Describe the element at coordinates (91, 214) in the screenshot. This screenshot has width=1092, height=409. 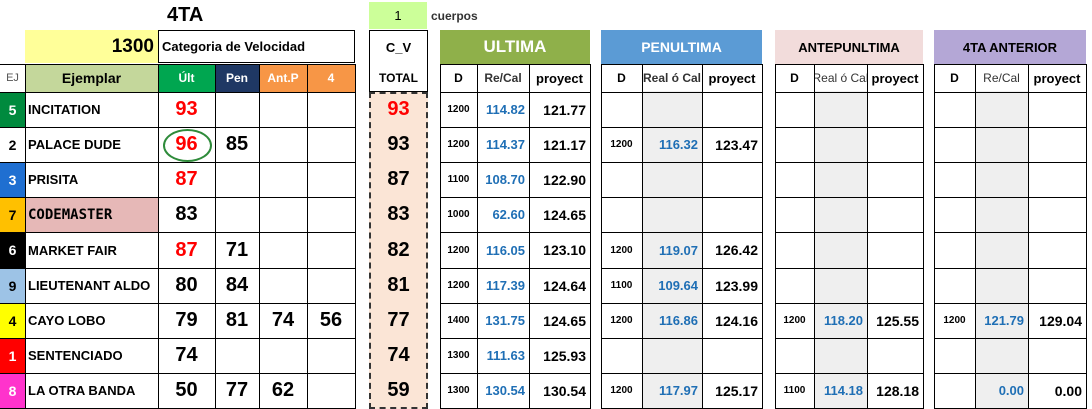
I see `horse-name: CODEMASTER` at that location.